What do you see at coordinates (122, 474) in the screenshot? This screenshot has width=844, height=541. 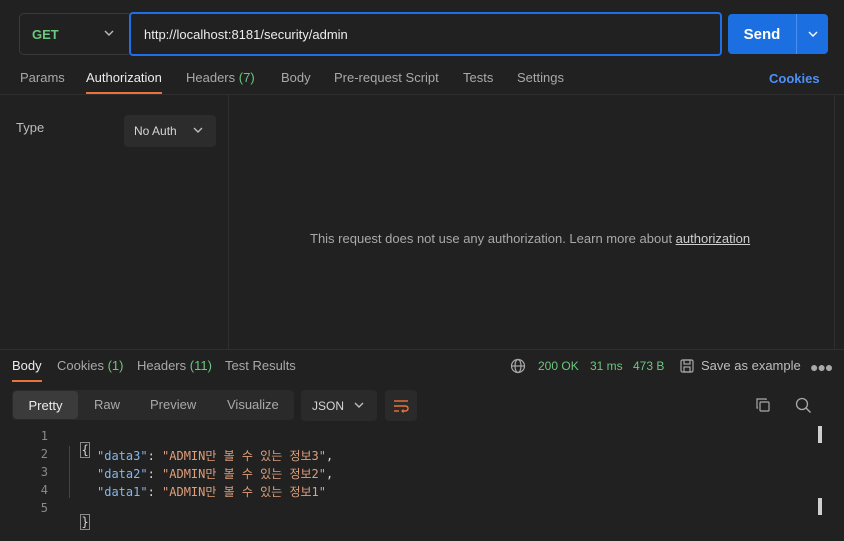 I see `json-key: "data2"` at bounding box center [122, 474].